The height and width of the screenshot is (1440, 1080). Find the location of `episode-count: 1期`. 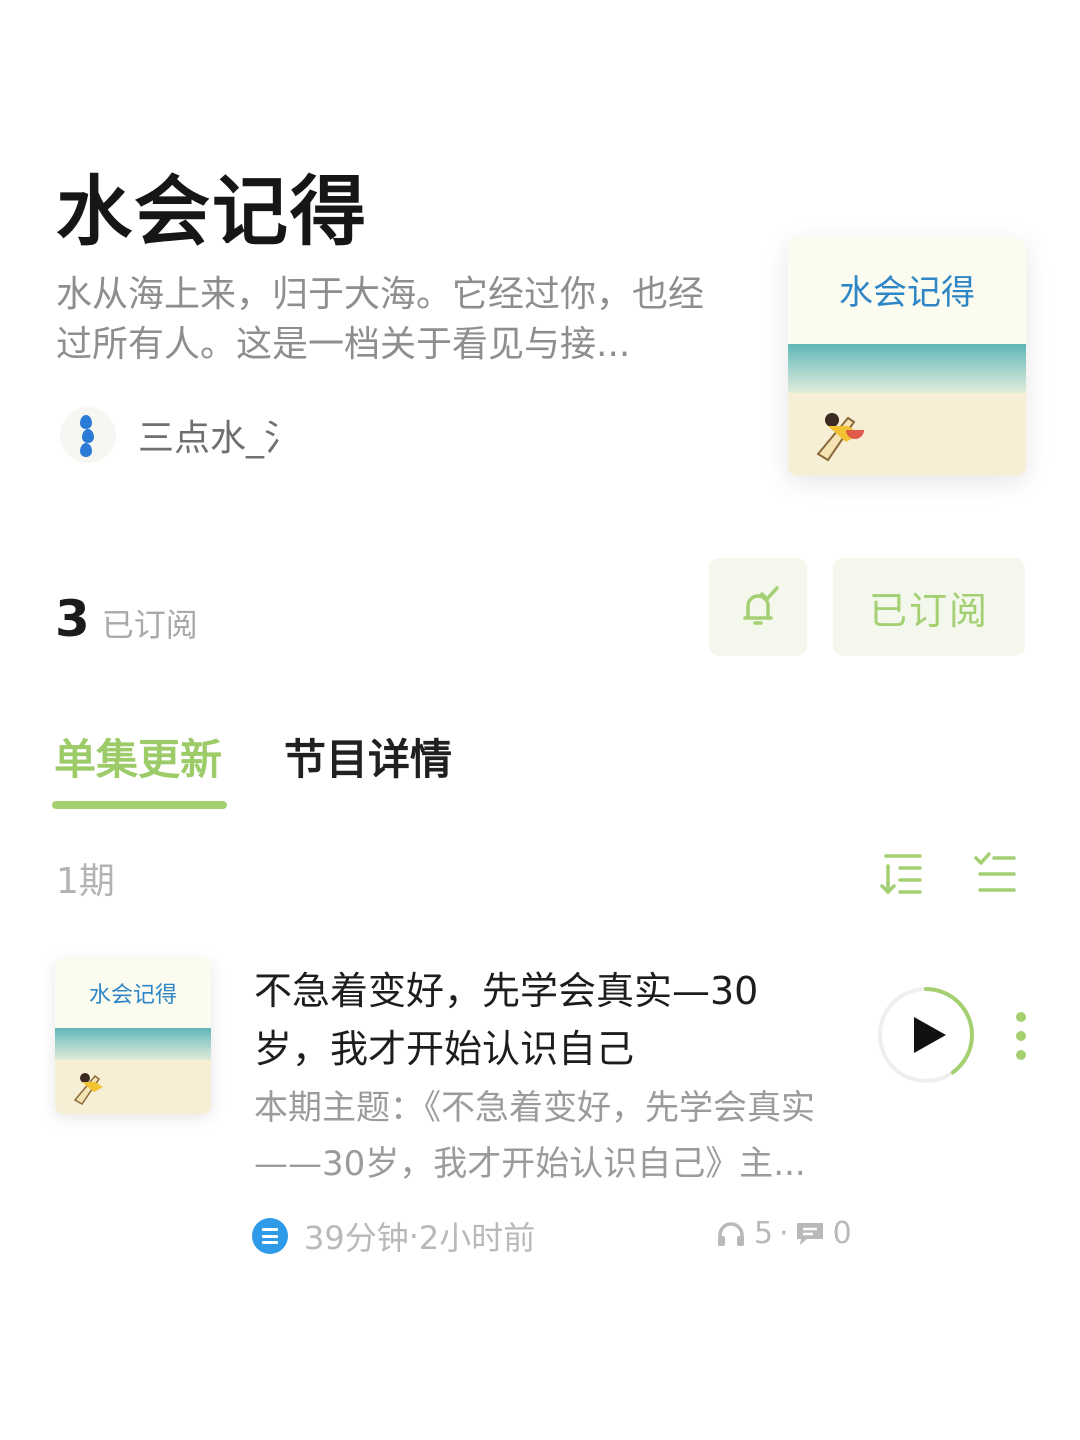

episode-count: 1期 is located at coordinates (85, 881).